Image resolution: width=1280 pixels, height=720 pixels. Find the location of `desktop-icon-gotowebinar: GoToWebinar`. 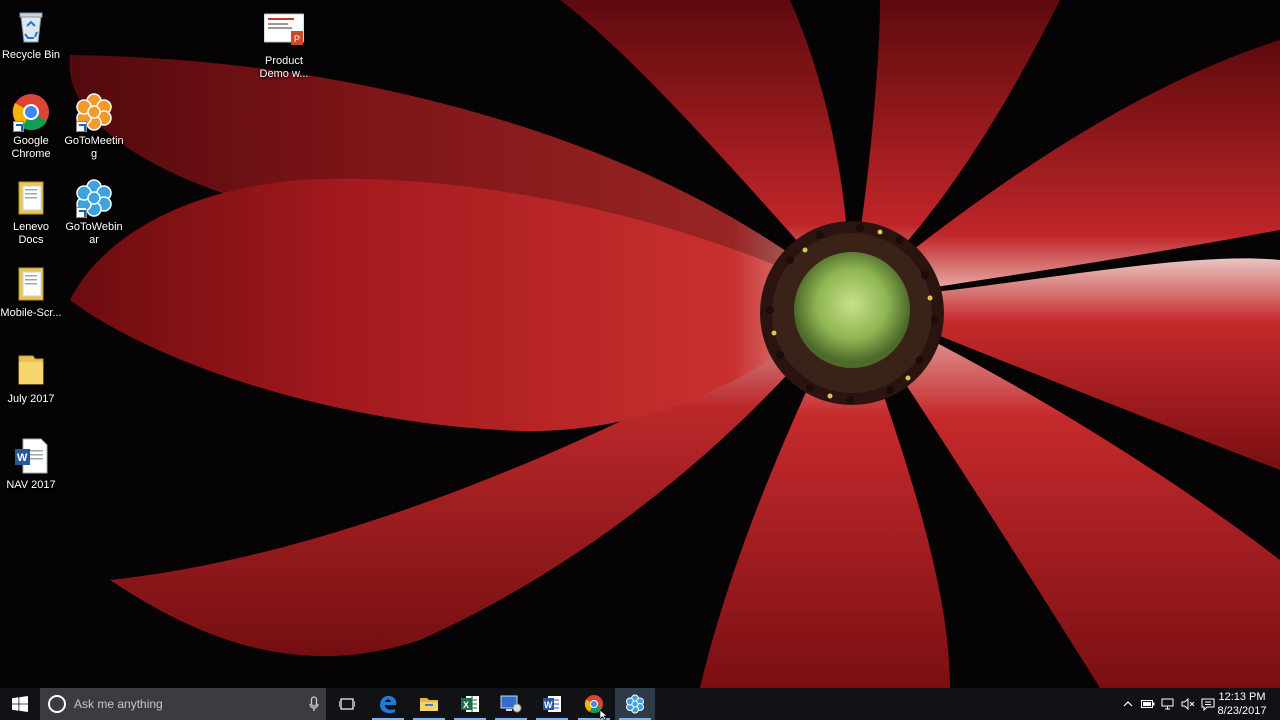

desktop-icon-gotowebinar: GoToWebinar is located at coordinates (94, 212).